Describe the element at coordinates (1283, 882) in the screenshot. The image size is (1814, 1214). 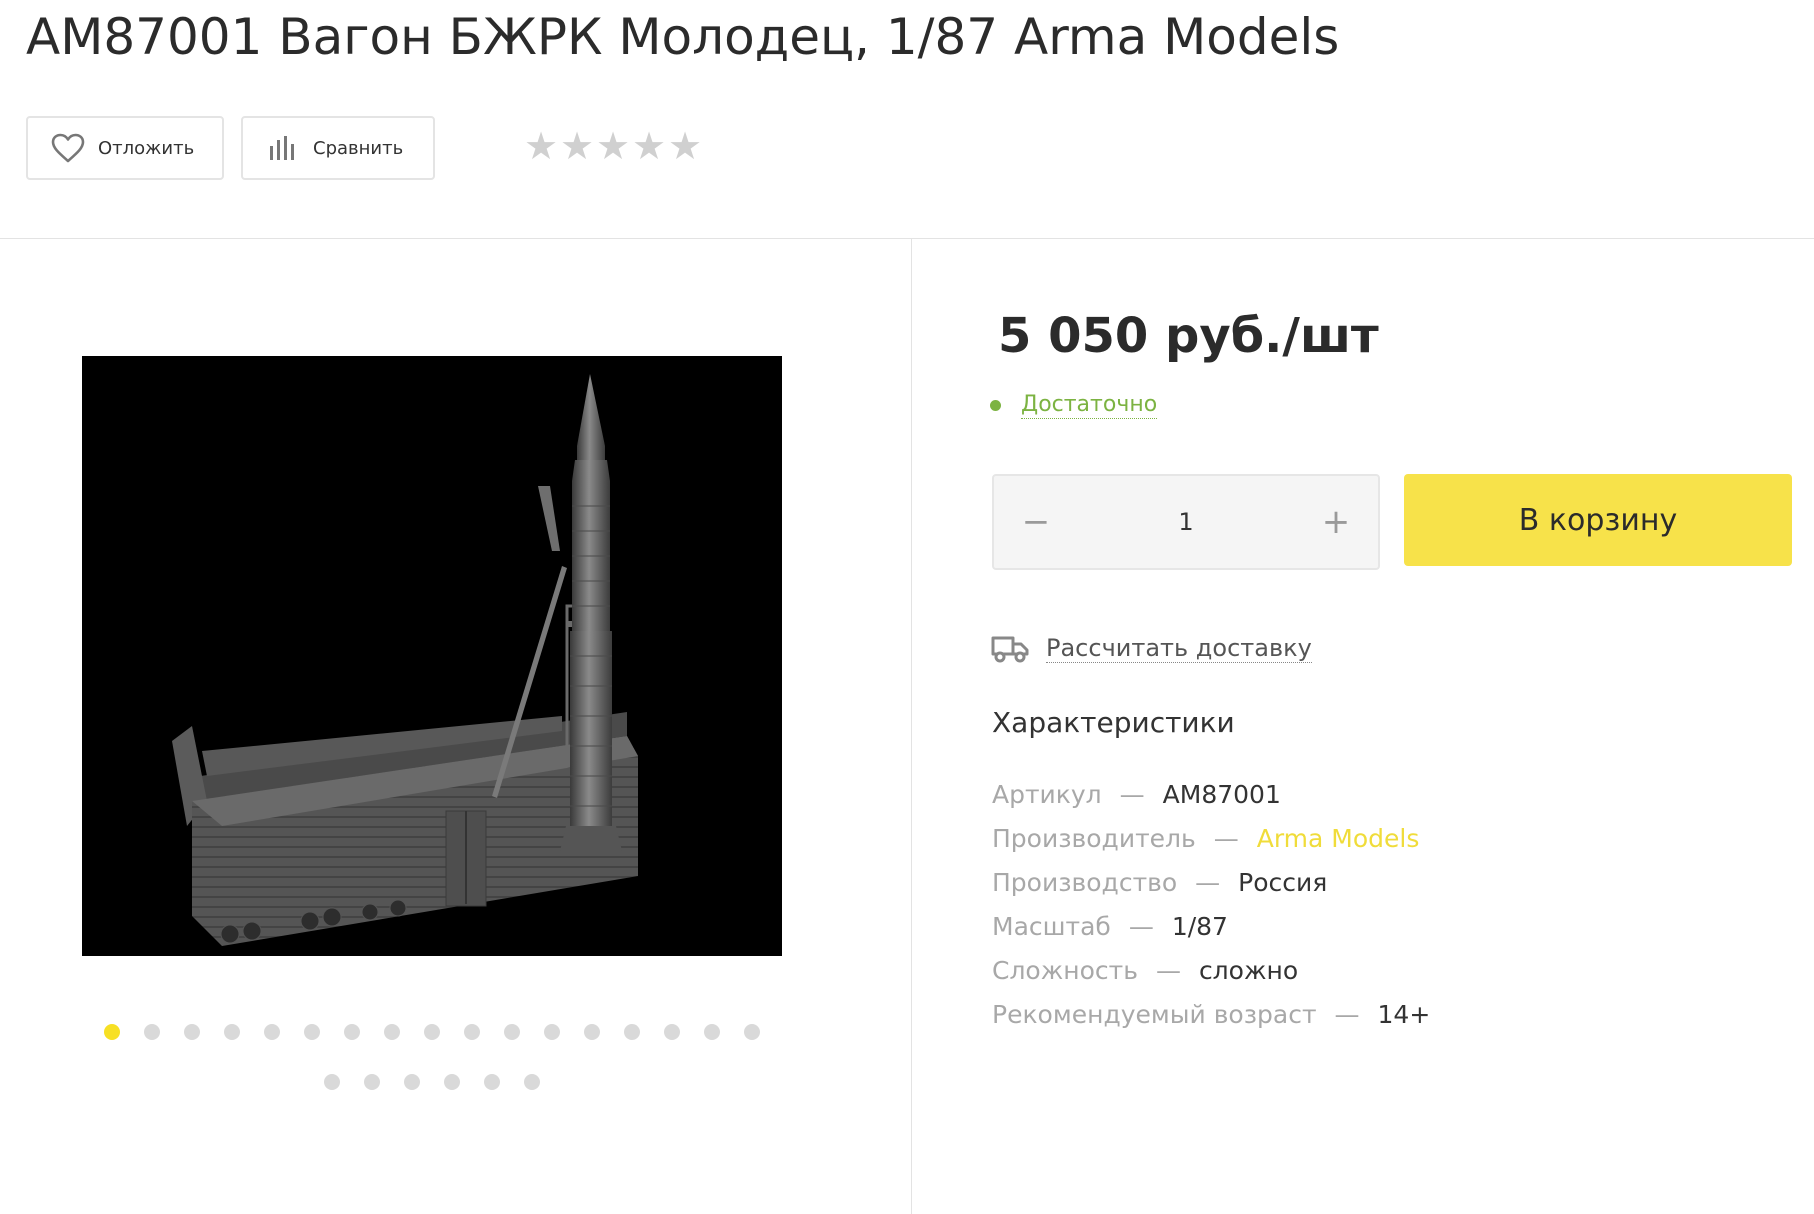
I see `spec-value: Россия` at that location.